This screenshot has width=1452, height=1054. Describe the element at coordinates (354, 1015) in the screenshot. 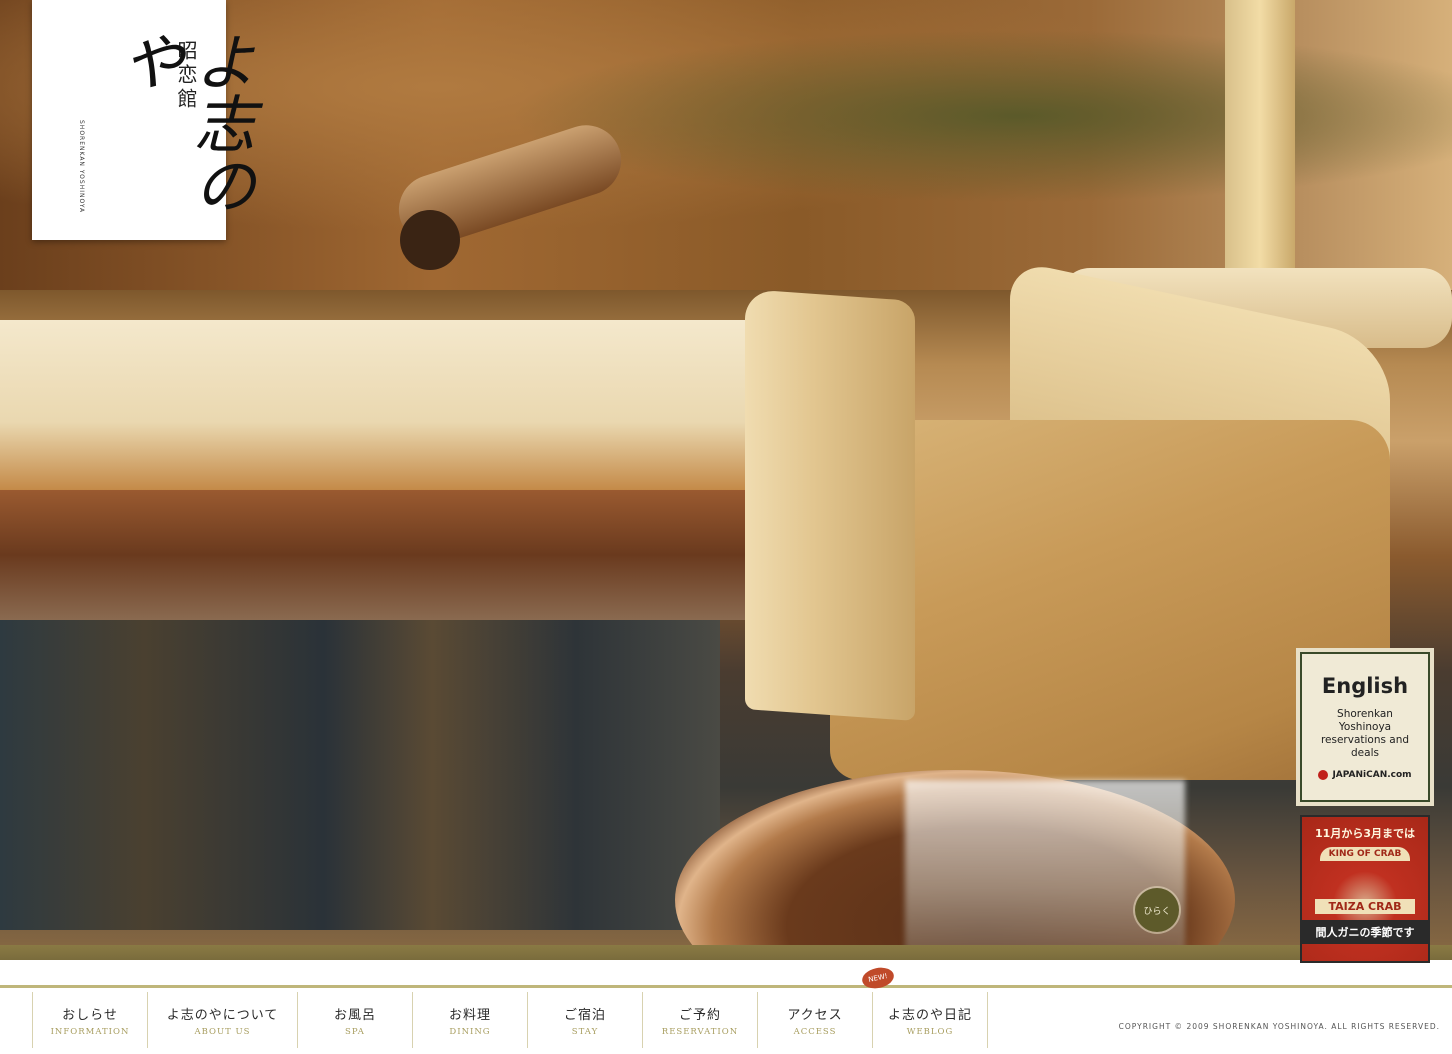

I see `nav-label-jp: お風呂` at that location.